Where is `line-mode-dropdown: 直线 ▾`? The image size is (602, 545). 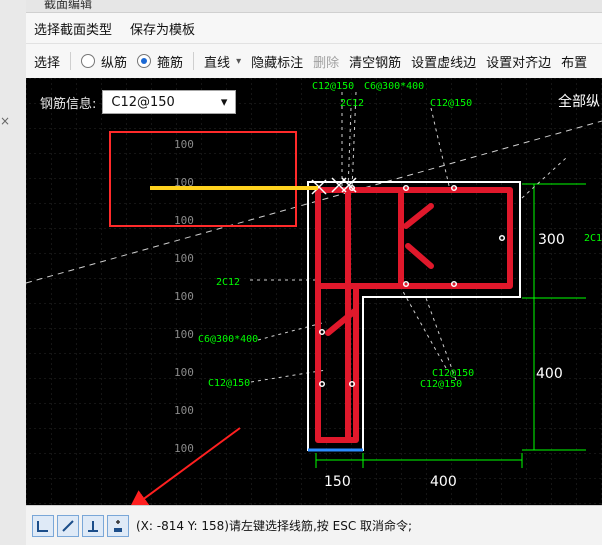
line-mode-dropdown: 直线 ▾ is located at coordinates (222, 61).